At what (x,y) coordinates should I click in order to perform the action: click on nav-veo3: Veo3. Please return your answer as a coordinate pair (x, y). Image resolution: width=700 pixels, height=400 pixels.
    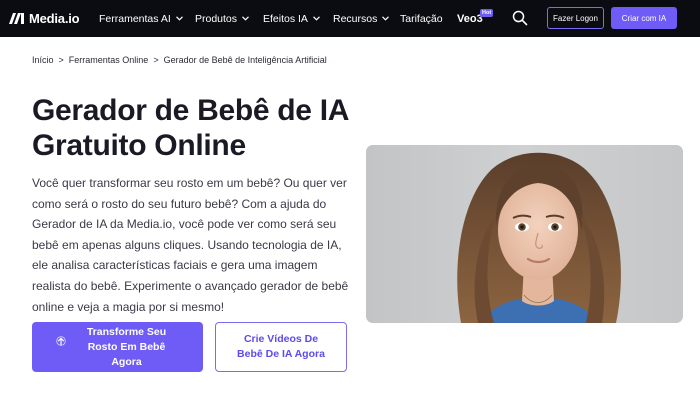
    Looking at the image, I should click on (470, 18).